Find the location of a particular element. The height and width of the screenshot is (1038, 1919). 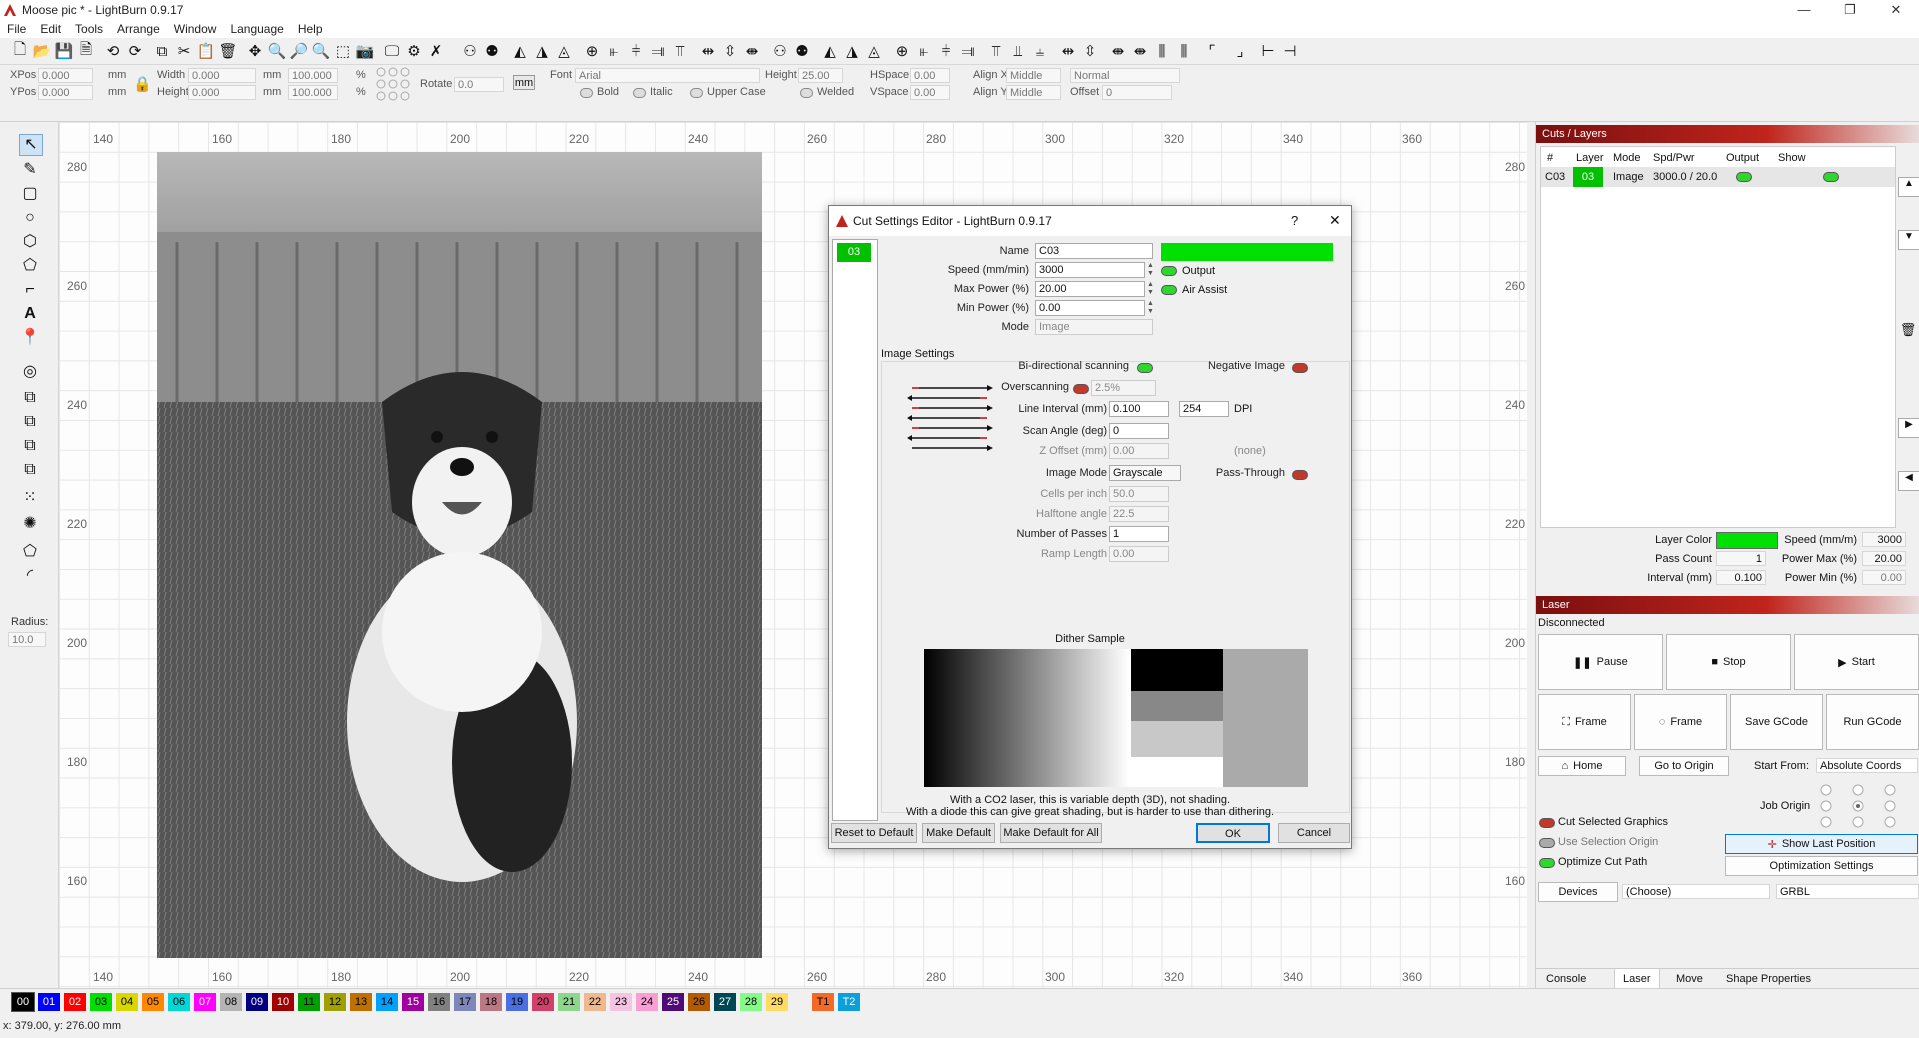

palette-swatch-26: 26 is located at coordinates (699, 1002).